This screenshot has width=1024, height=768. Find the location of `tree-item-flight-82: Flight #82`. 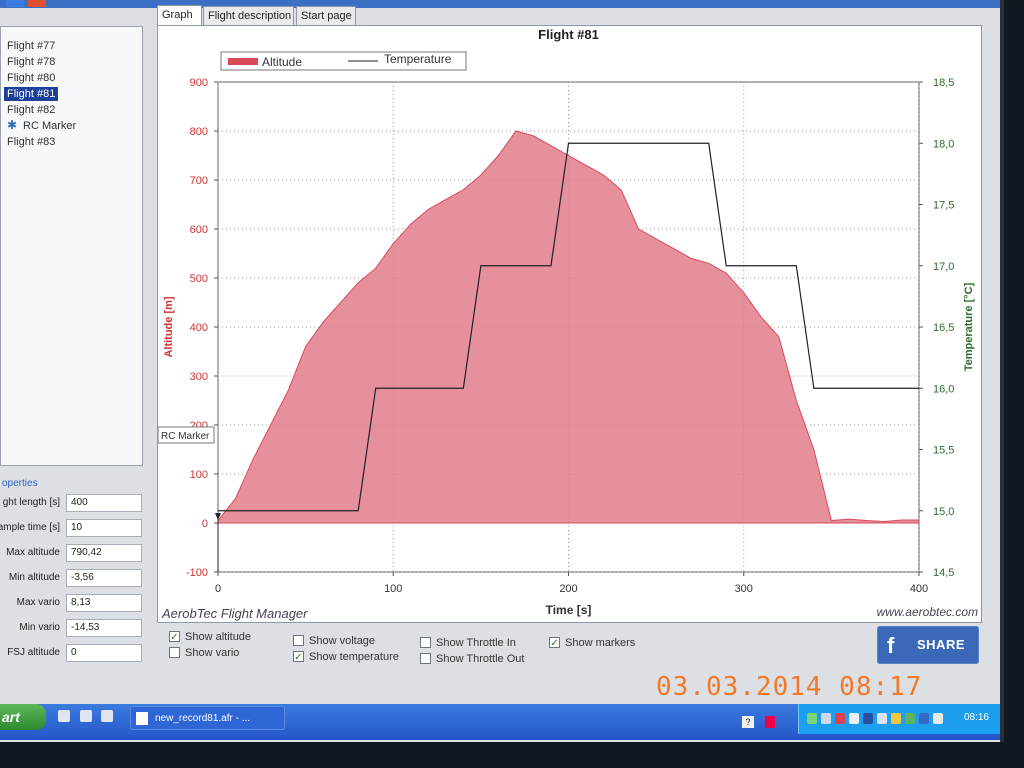

tree-item-flight-82: Flight #82 is located at coordinates (31, 110).